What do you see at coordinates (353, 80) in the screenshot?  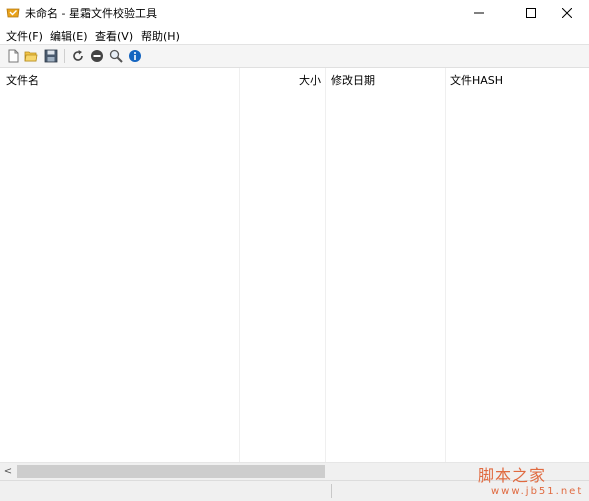 I see `column-header-modified-date: 修改日期` at bounding box center [353, 80].